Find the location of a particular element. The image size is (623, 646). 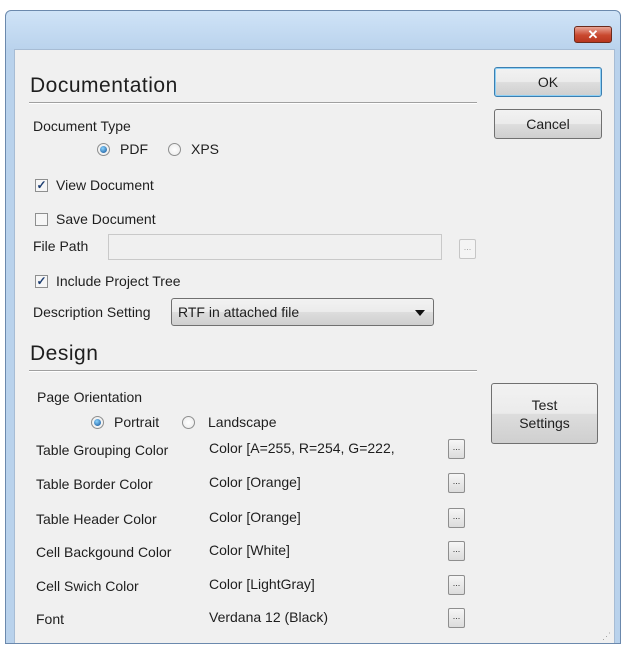

test-settings-button: Test Settings is located at coordinates (544, 413).